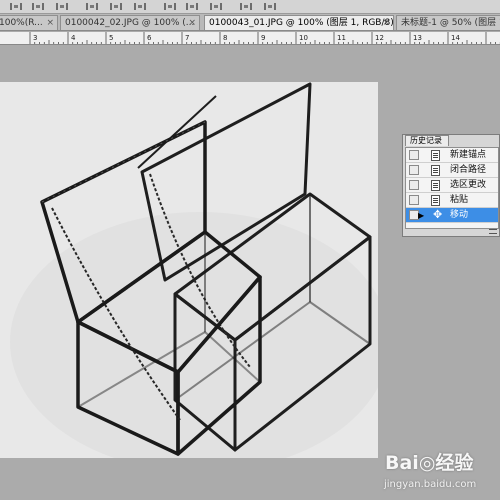  I want to click on align-bottom-icon, so click(62, 6).